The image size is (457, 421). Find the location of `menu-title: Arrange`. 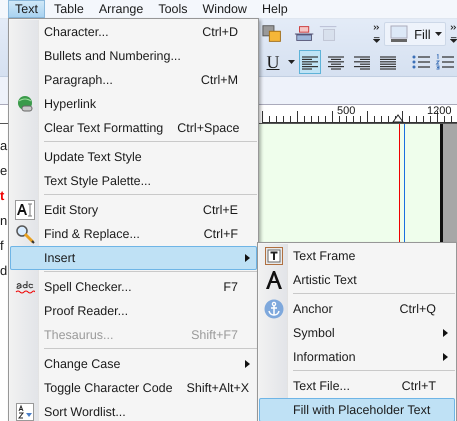

menu-title: Arrange is located at coordinates (121, 9).